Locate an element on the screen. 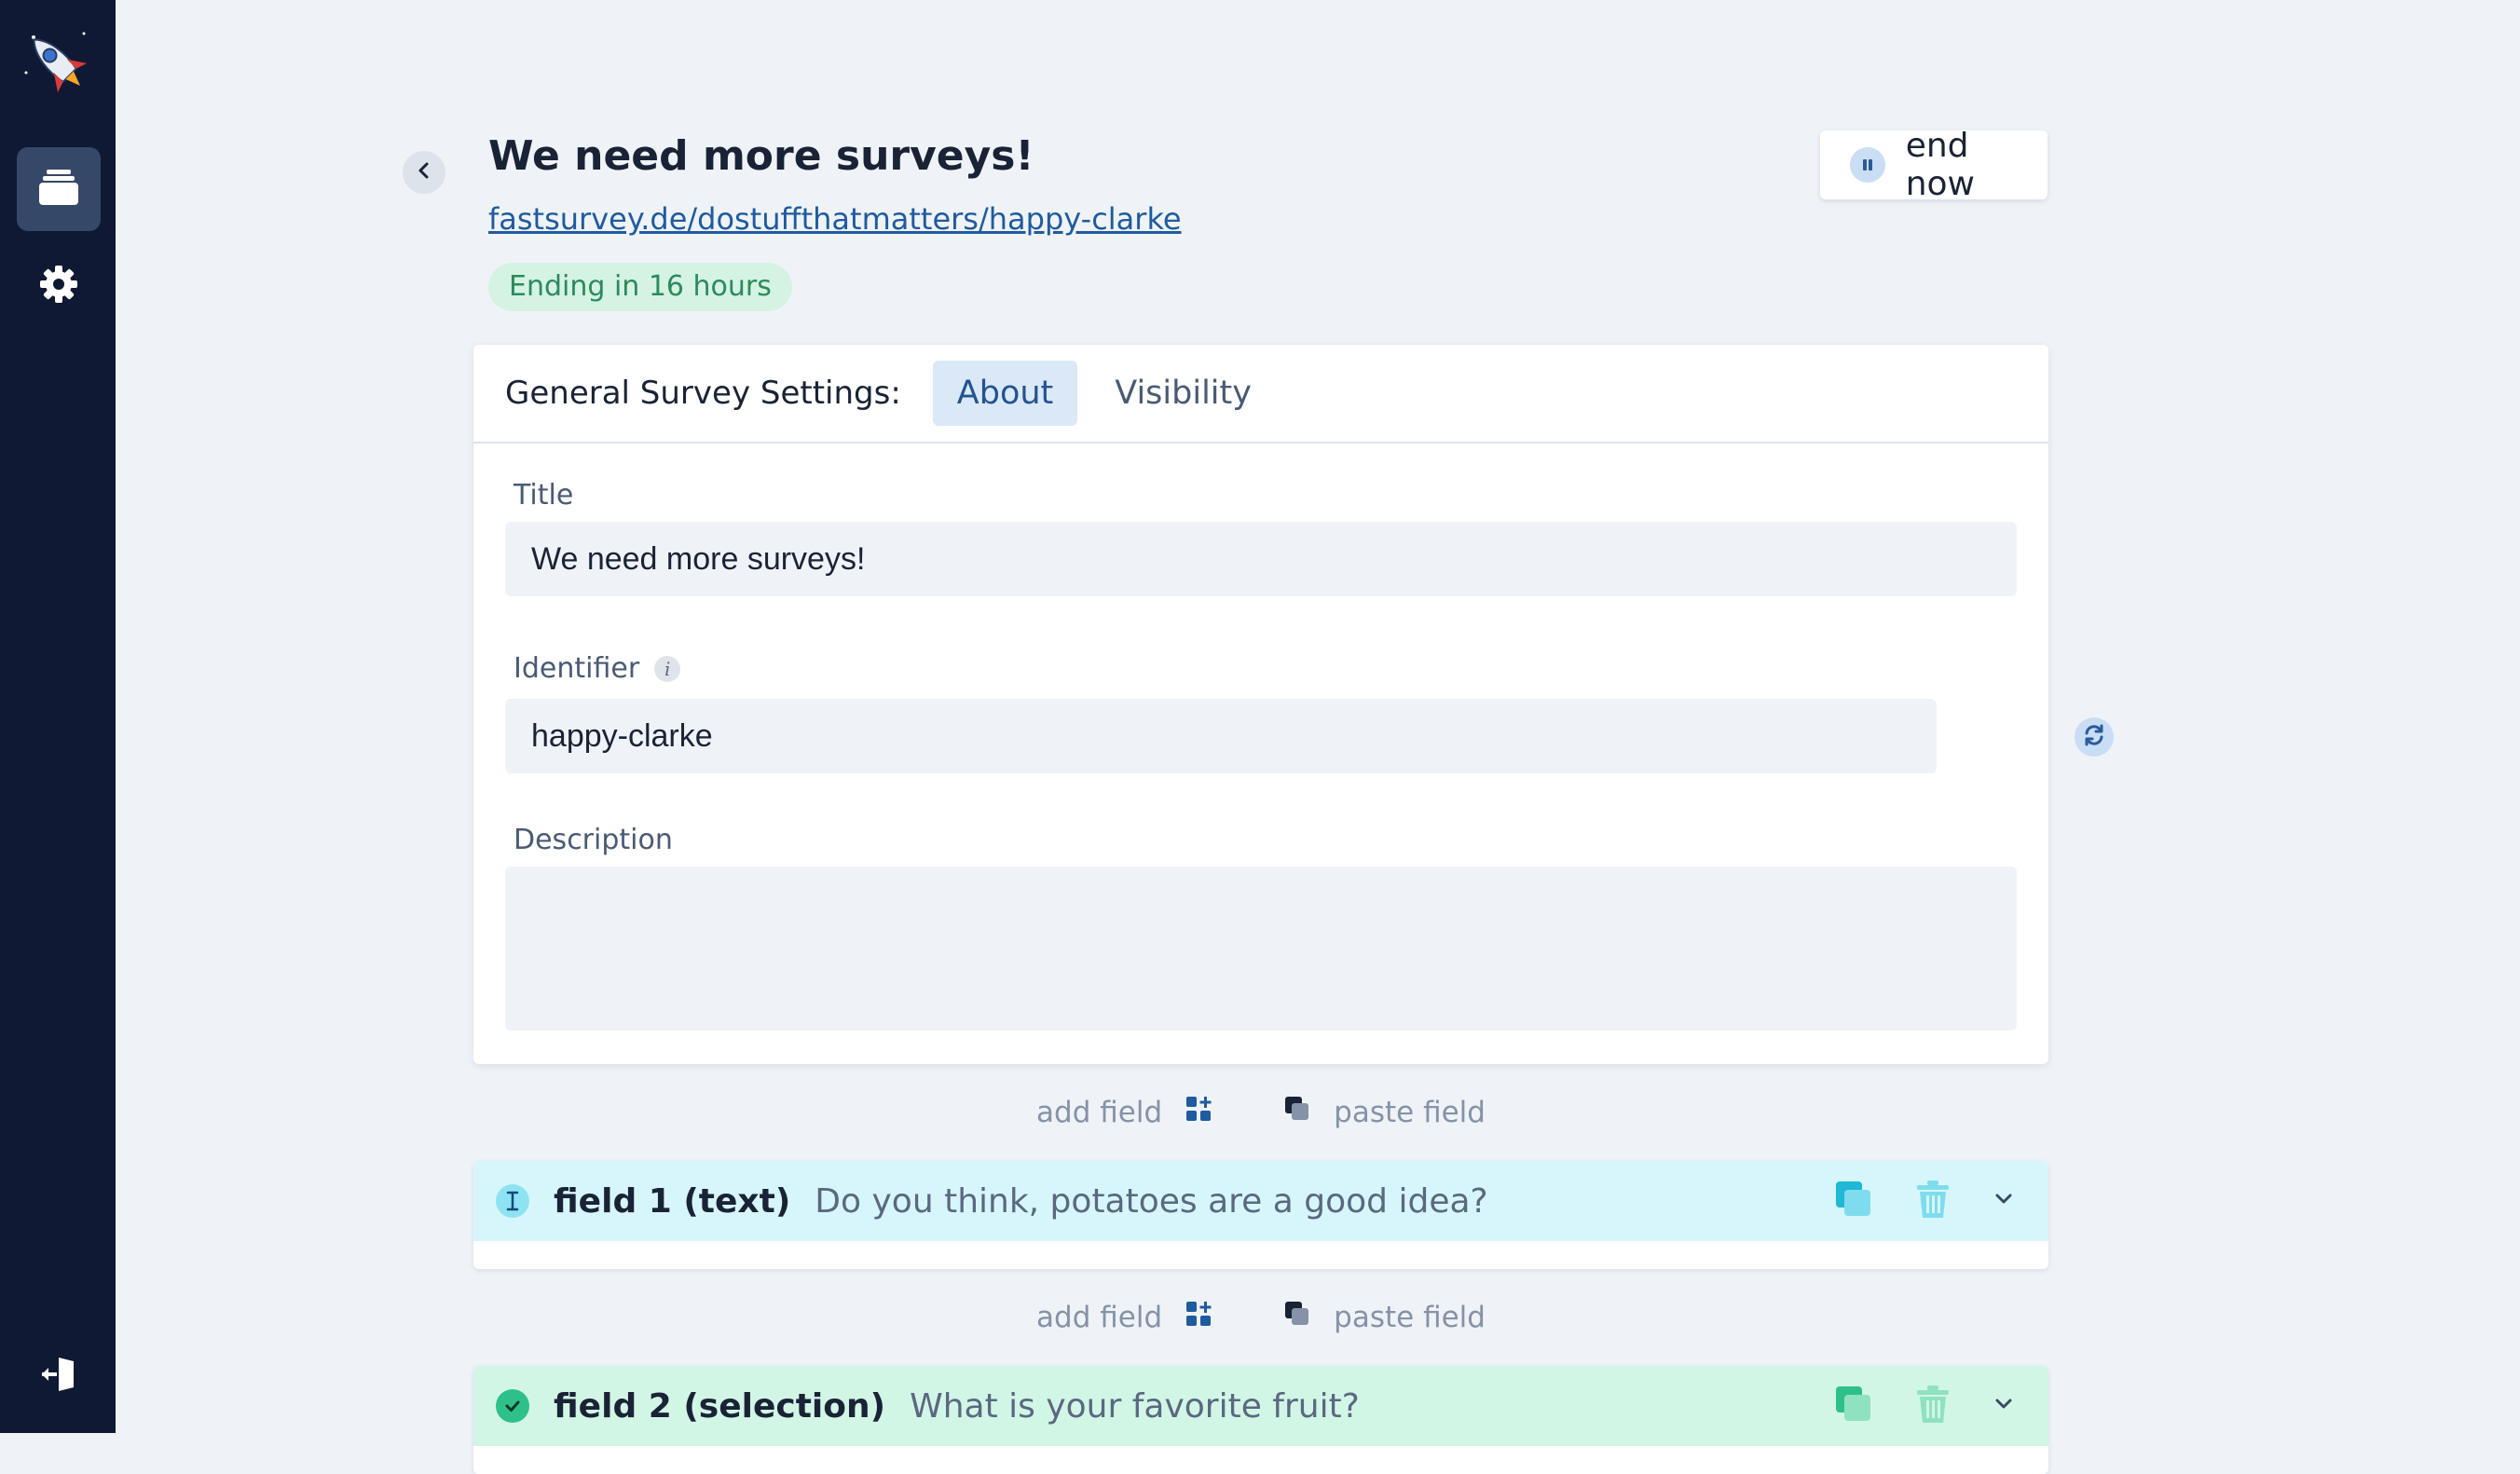 The width and height of the screenshot is (2520, 1474). logout-icon is located at coordinates (58, 1377).